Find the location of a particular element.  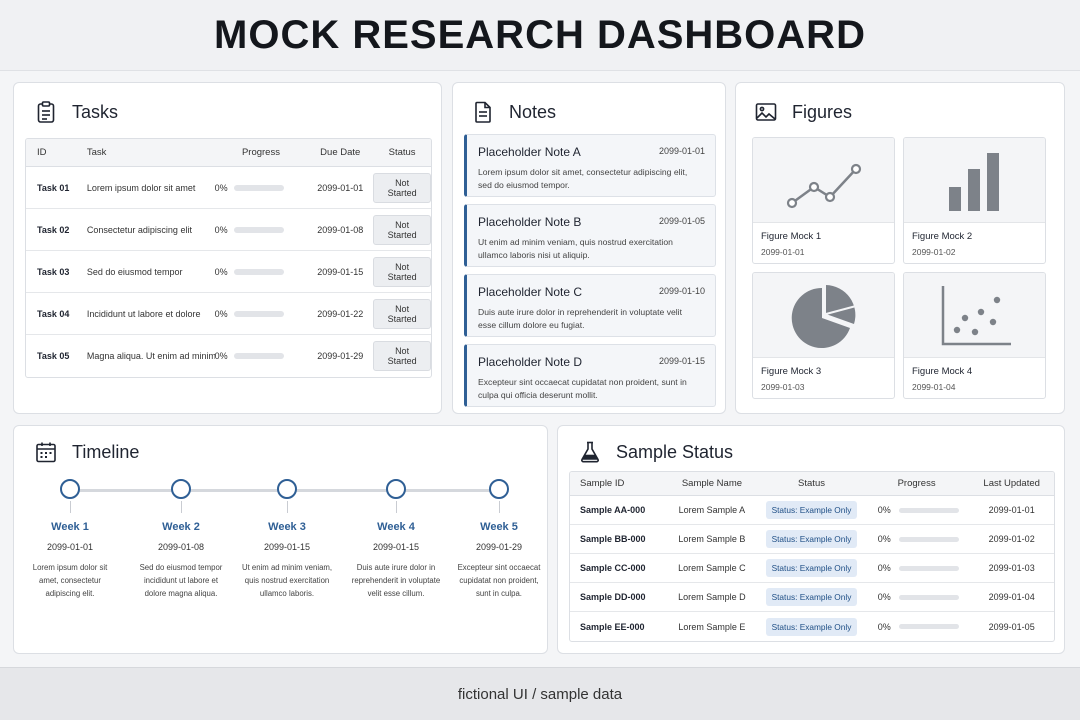

sample-id: Sample AA-000 is located at coordinates (613, 510).